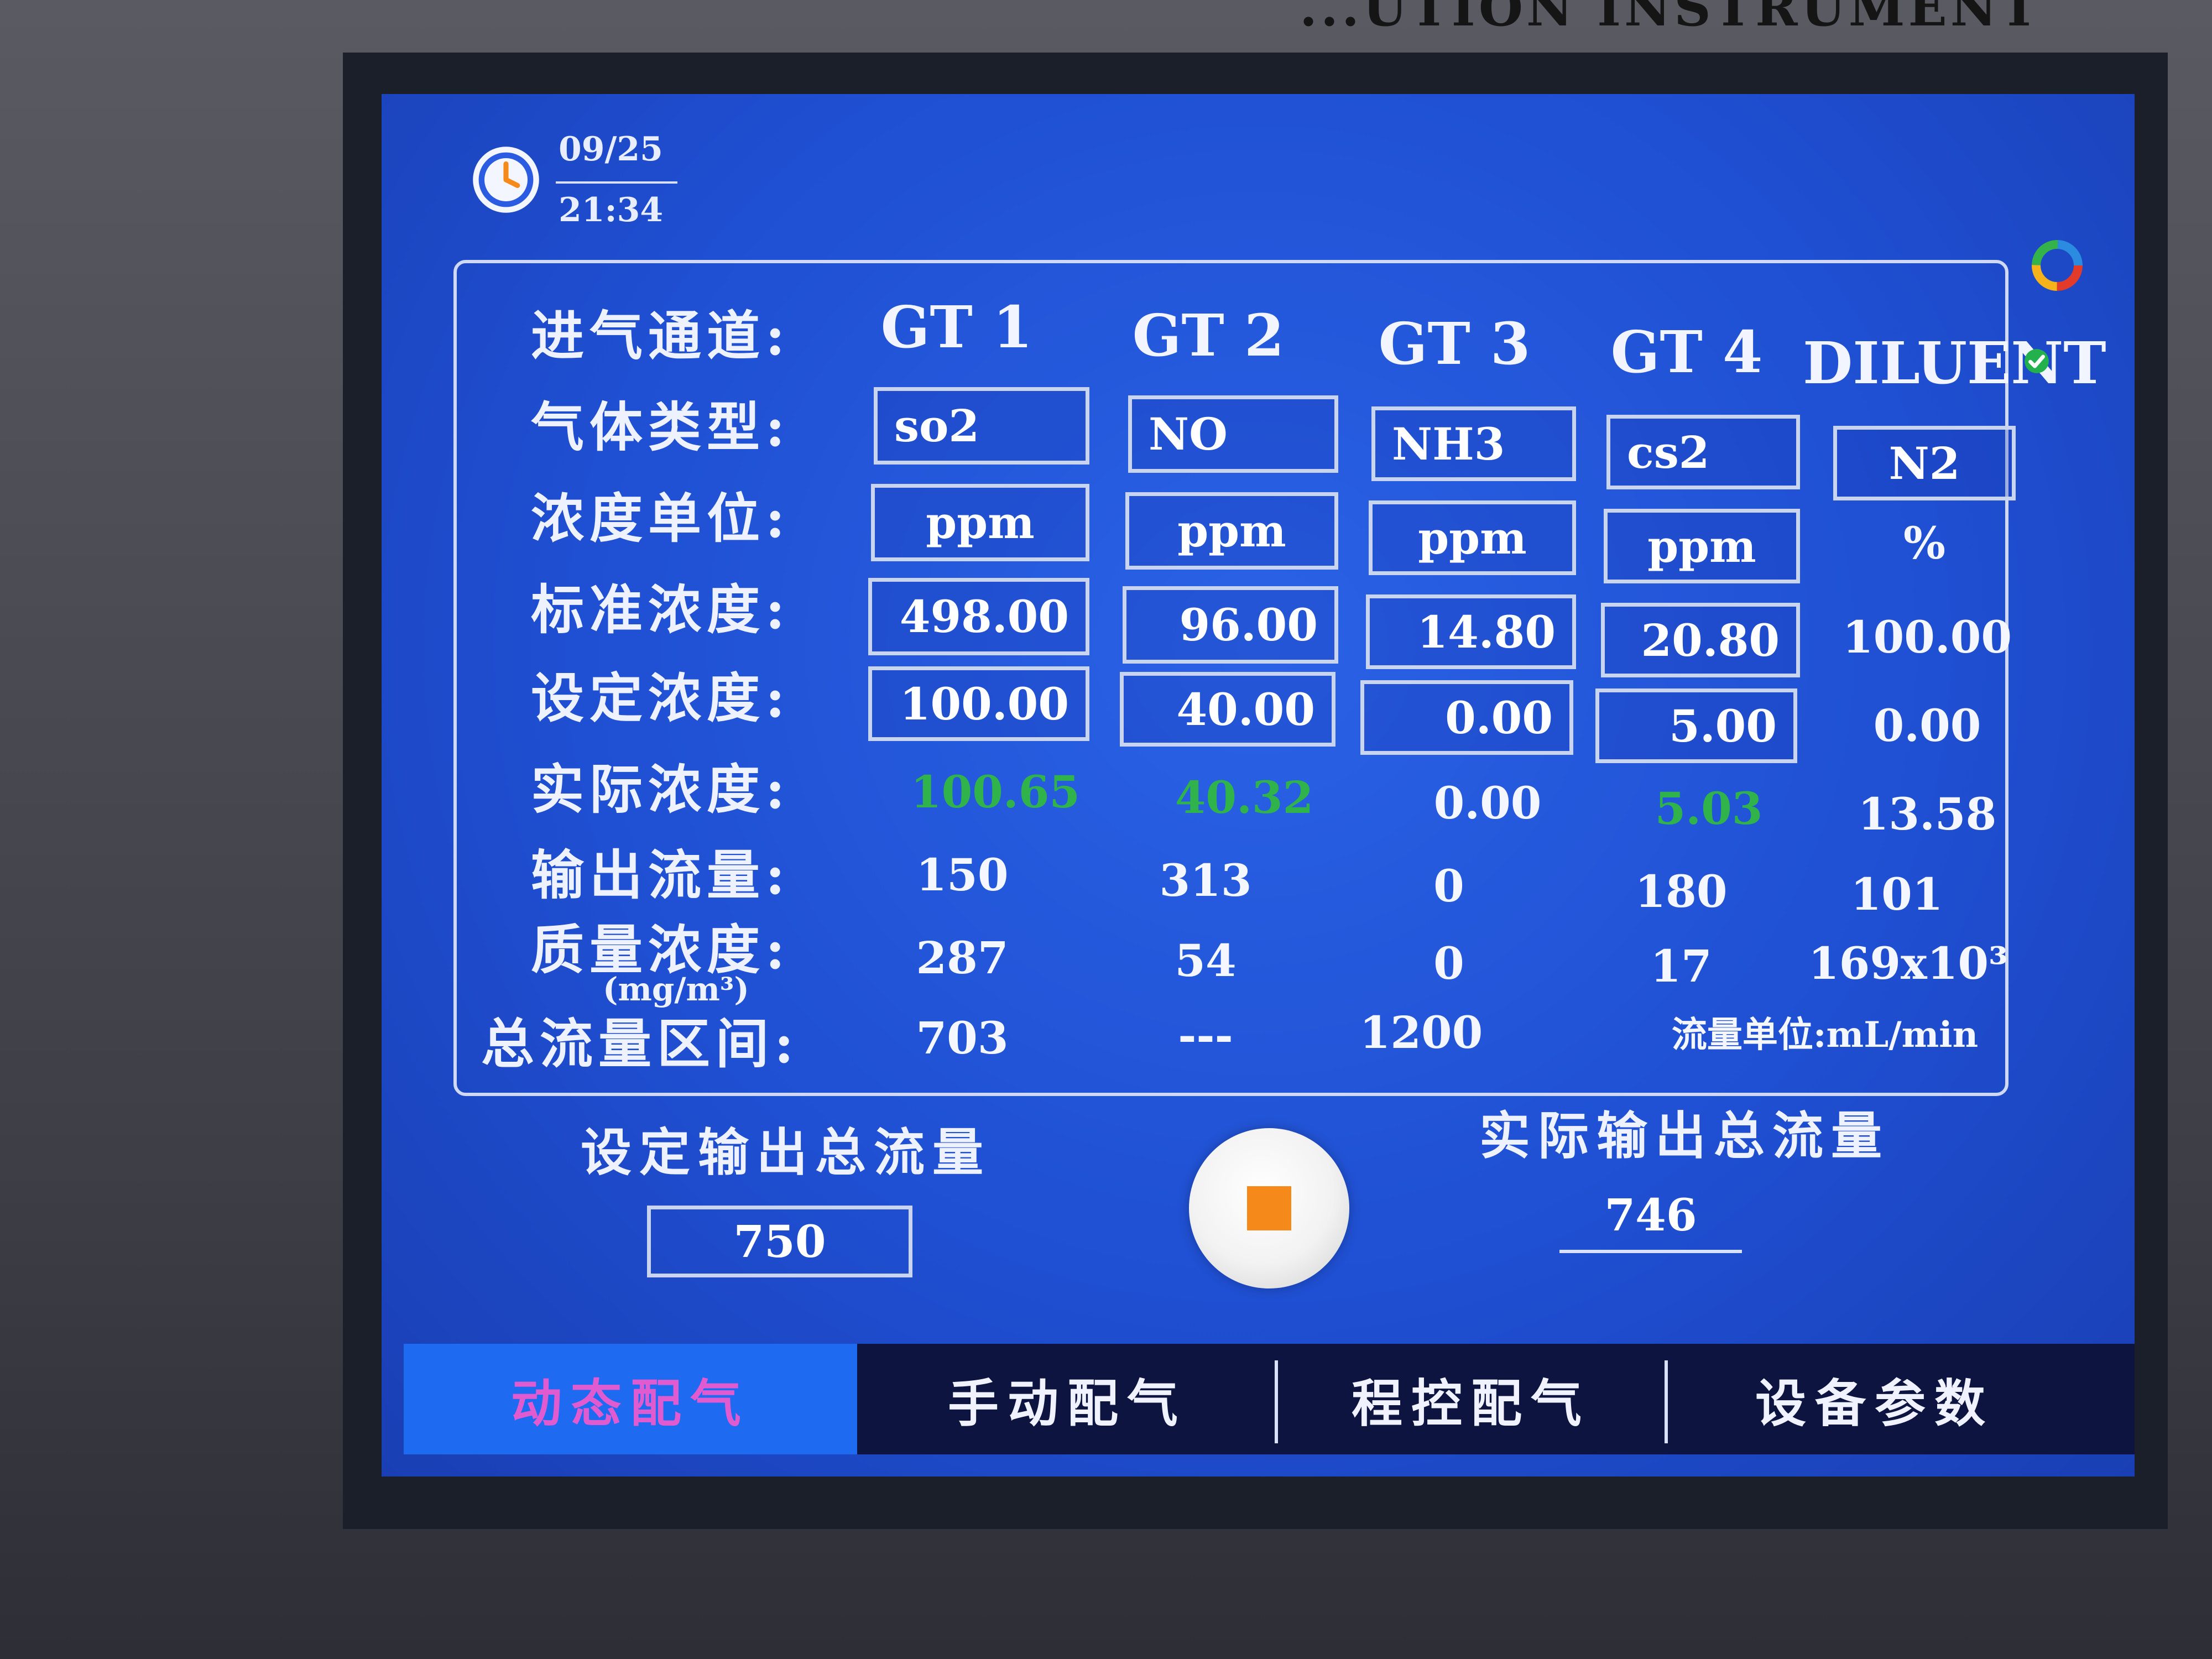 The image size is (2212, 1659). What do you see at coordinates (611, 149) in the screenshot?
I see `date-display: 09/25` at bounding box center [611, 149].